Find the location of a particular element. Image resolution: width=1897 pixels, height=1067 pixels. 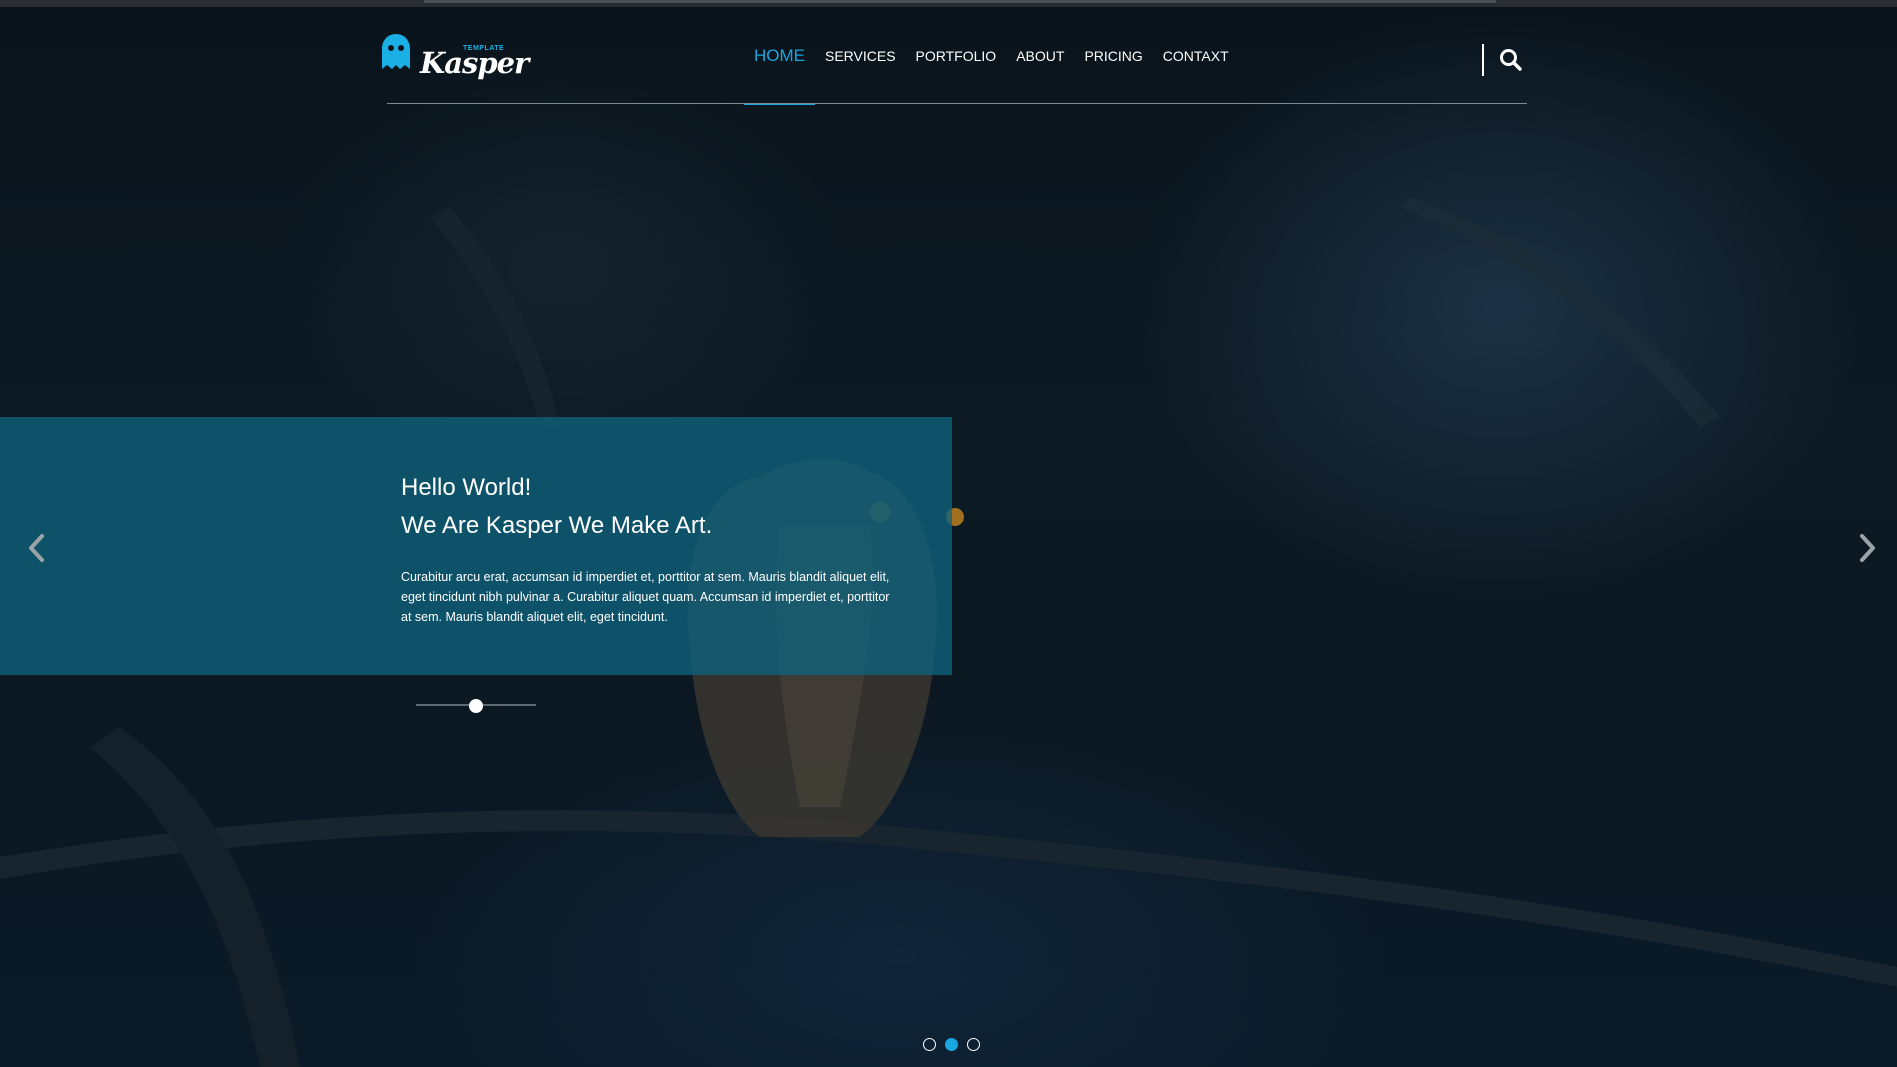

ghost-icon is located at coordinates (396, 51).